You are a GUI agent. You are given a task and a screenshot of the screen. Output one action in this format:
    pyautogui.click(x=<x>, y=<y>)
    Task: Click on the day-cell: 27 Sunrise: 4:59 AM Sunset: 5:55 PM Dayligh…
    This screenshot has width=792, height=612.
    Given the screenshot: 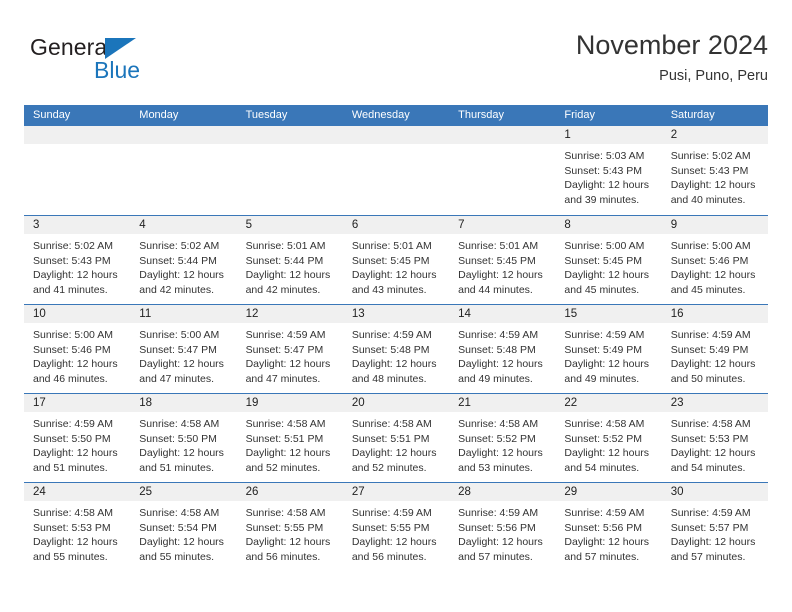 What is the action you would take?
    pyautogui.click(x=396, y=527)
    